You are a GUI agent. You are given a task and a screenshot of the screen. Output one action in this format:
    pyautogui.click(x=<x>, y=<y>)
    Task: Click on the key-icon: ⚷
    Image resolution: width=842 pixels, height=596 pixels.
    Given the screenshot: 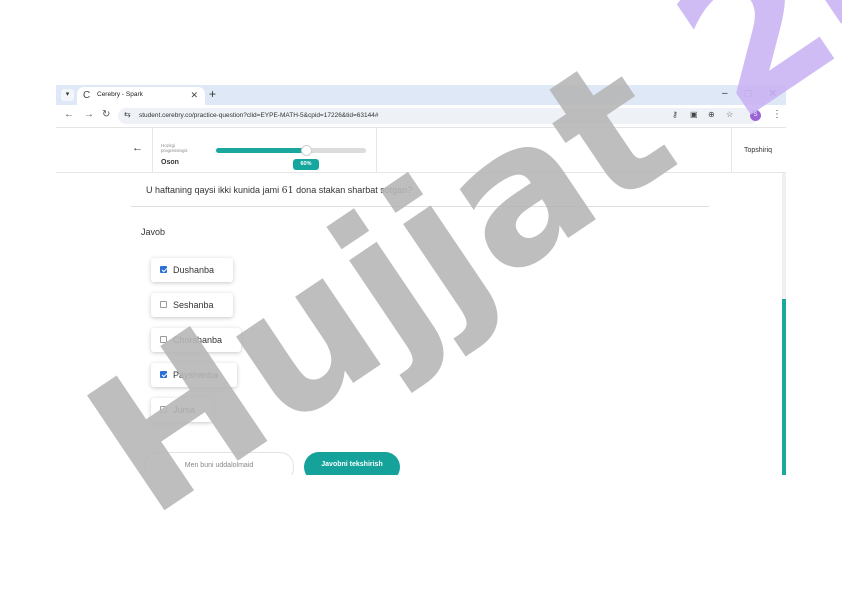 What is the action you would take?
    pyautogui.click(x=675, y=114)
    